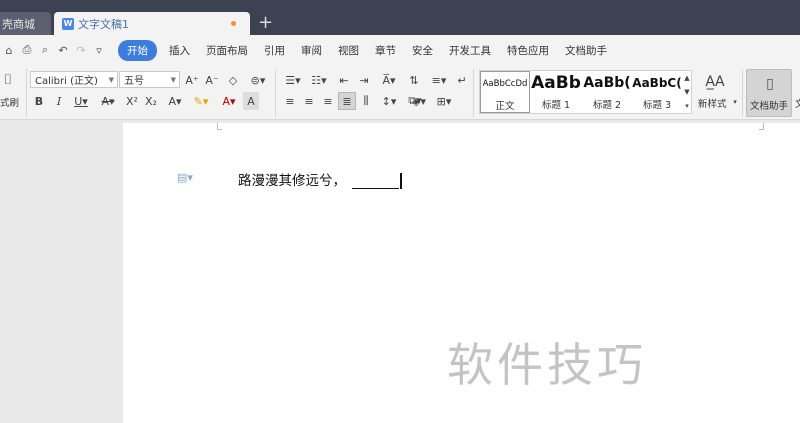  Describe the element at coordinates (439, 80) in the screenshot. I see `line-spacing-icon: ≡▾` at that location.